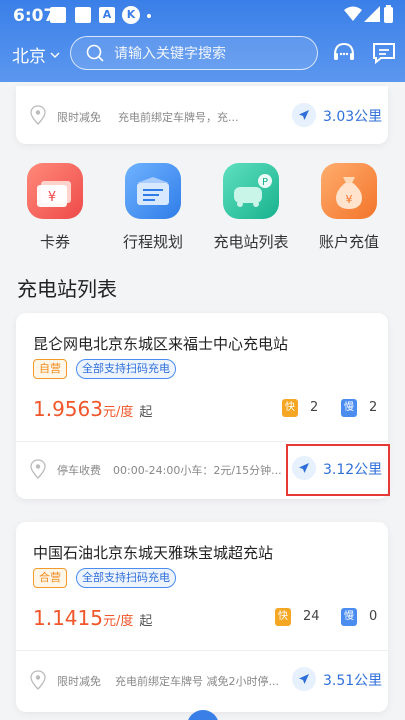 This screenshot has width=405, height=720. Describe the element at coordinates (372, 14) in the screenshot. I see `cell-signal-icon` at that location.